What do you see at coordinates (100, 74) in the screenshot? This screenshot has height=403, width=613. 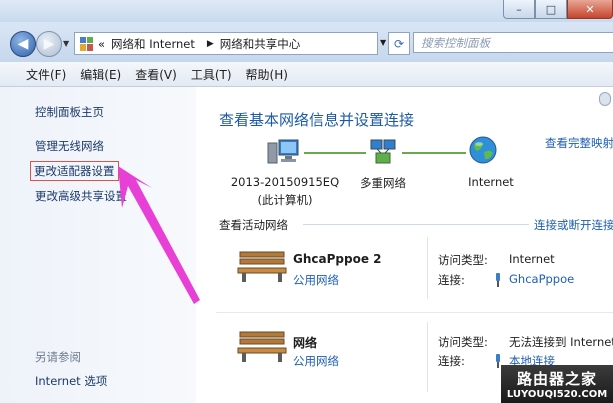 I see `menu-edit: 编辑(E)` at bounding box center [100, 74].